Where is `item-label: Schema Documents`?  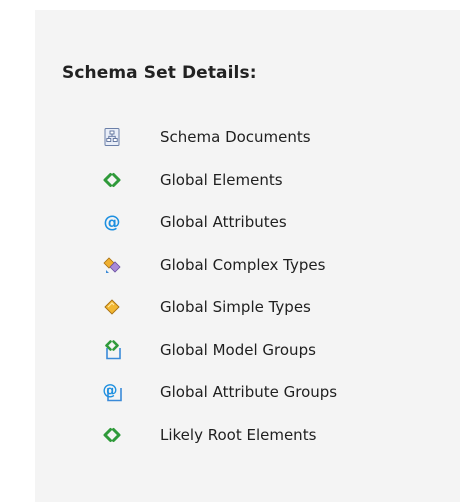
item-label: Schema Documents is located at coordinates (235, 137).